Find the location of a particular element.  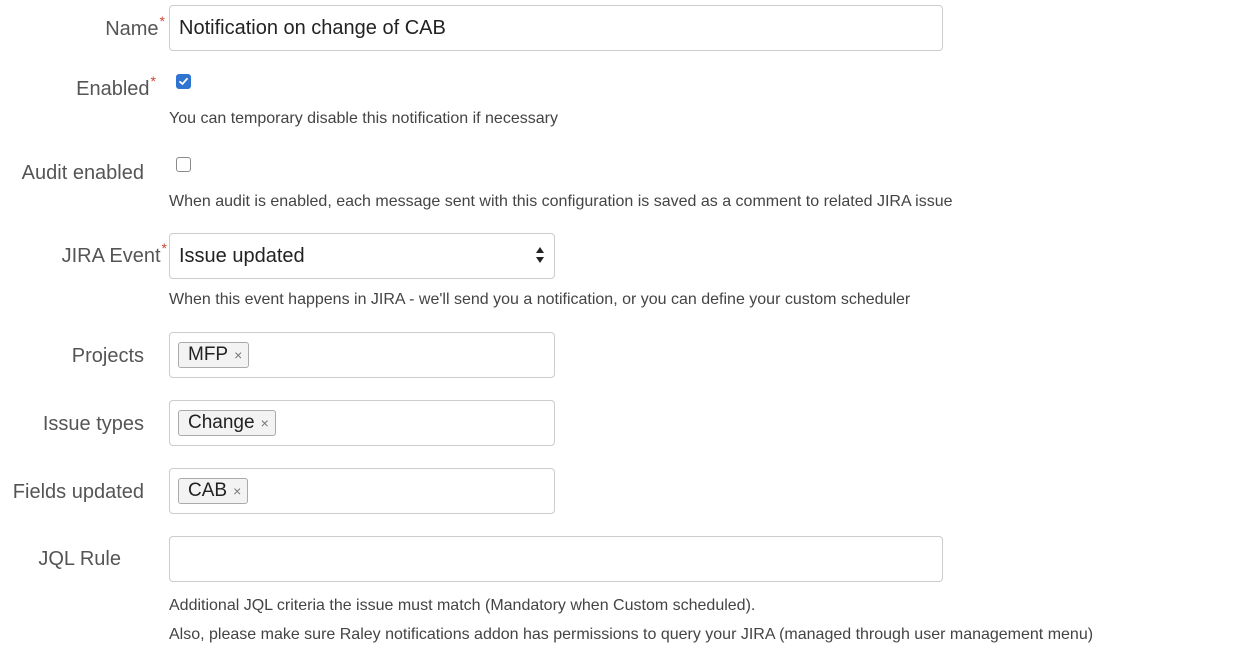

jql-rule-input is located at coordinates (556, 559).